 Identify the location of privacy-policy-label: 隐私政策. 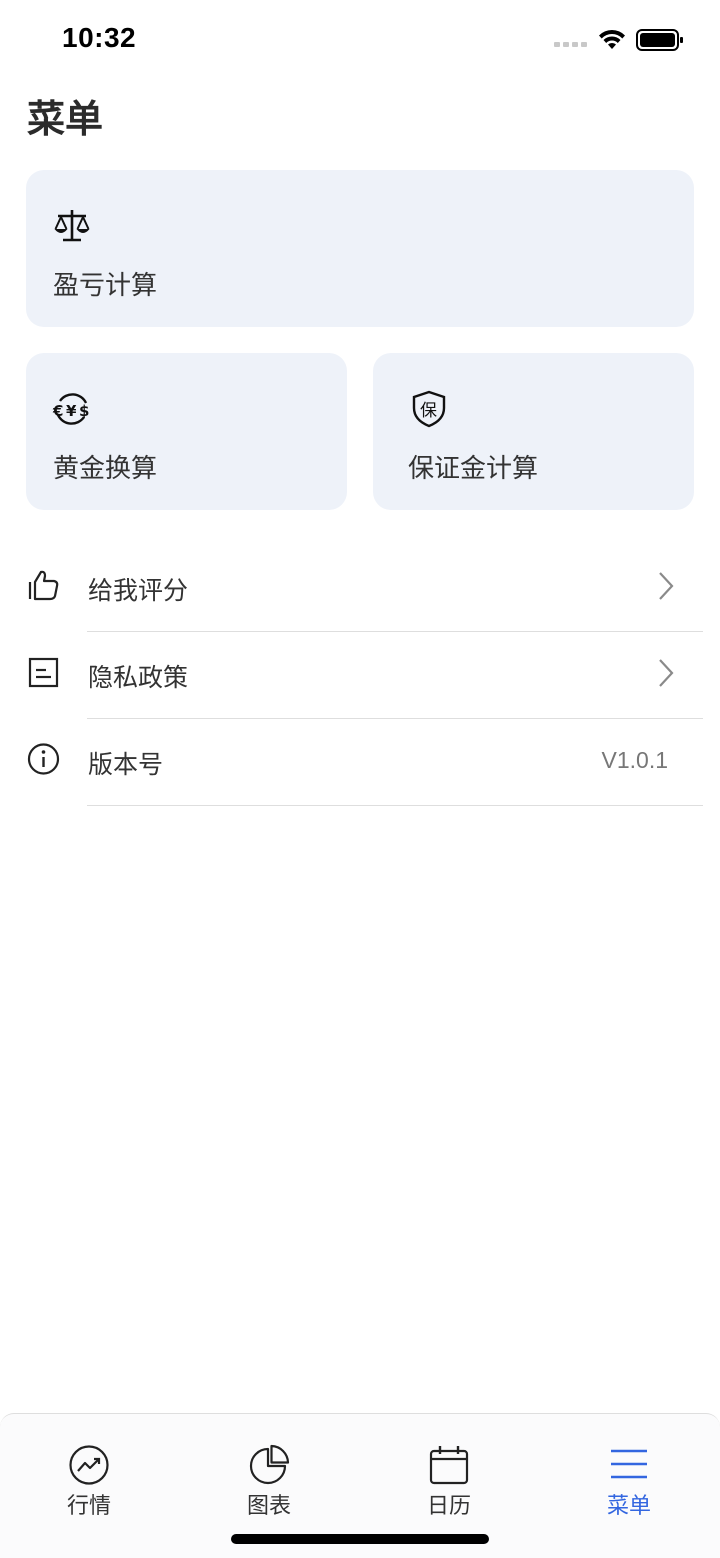
(138, 678).